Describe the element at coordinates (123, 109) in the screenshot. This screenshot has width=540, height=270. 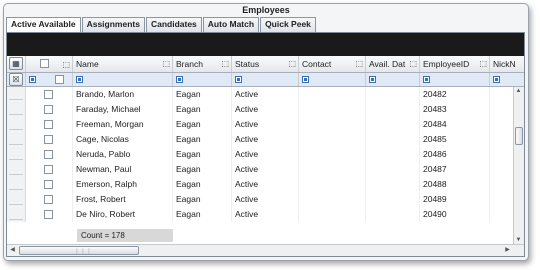
I see `cell-name: Faraday, Michael` at that location.